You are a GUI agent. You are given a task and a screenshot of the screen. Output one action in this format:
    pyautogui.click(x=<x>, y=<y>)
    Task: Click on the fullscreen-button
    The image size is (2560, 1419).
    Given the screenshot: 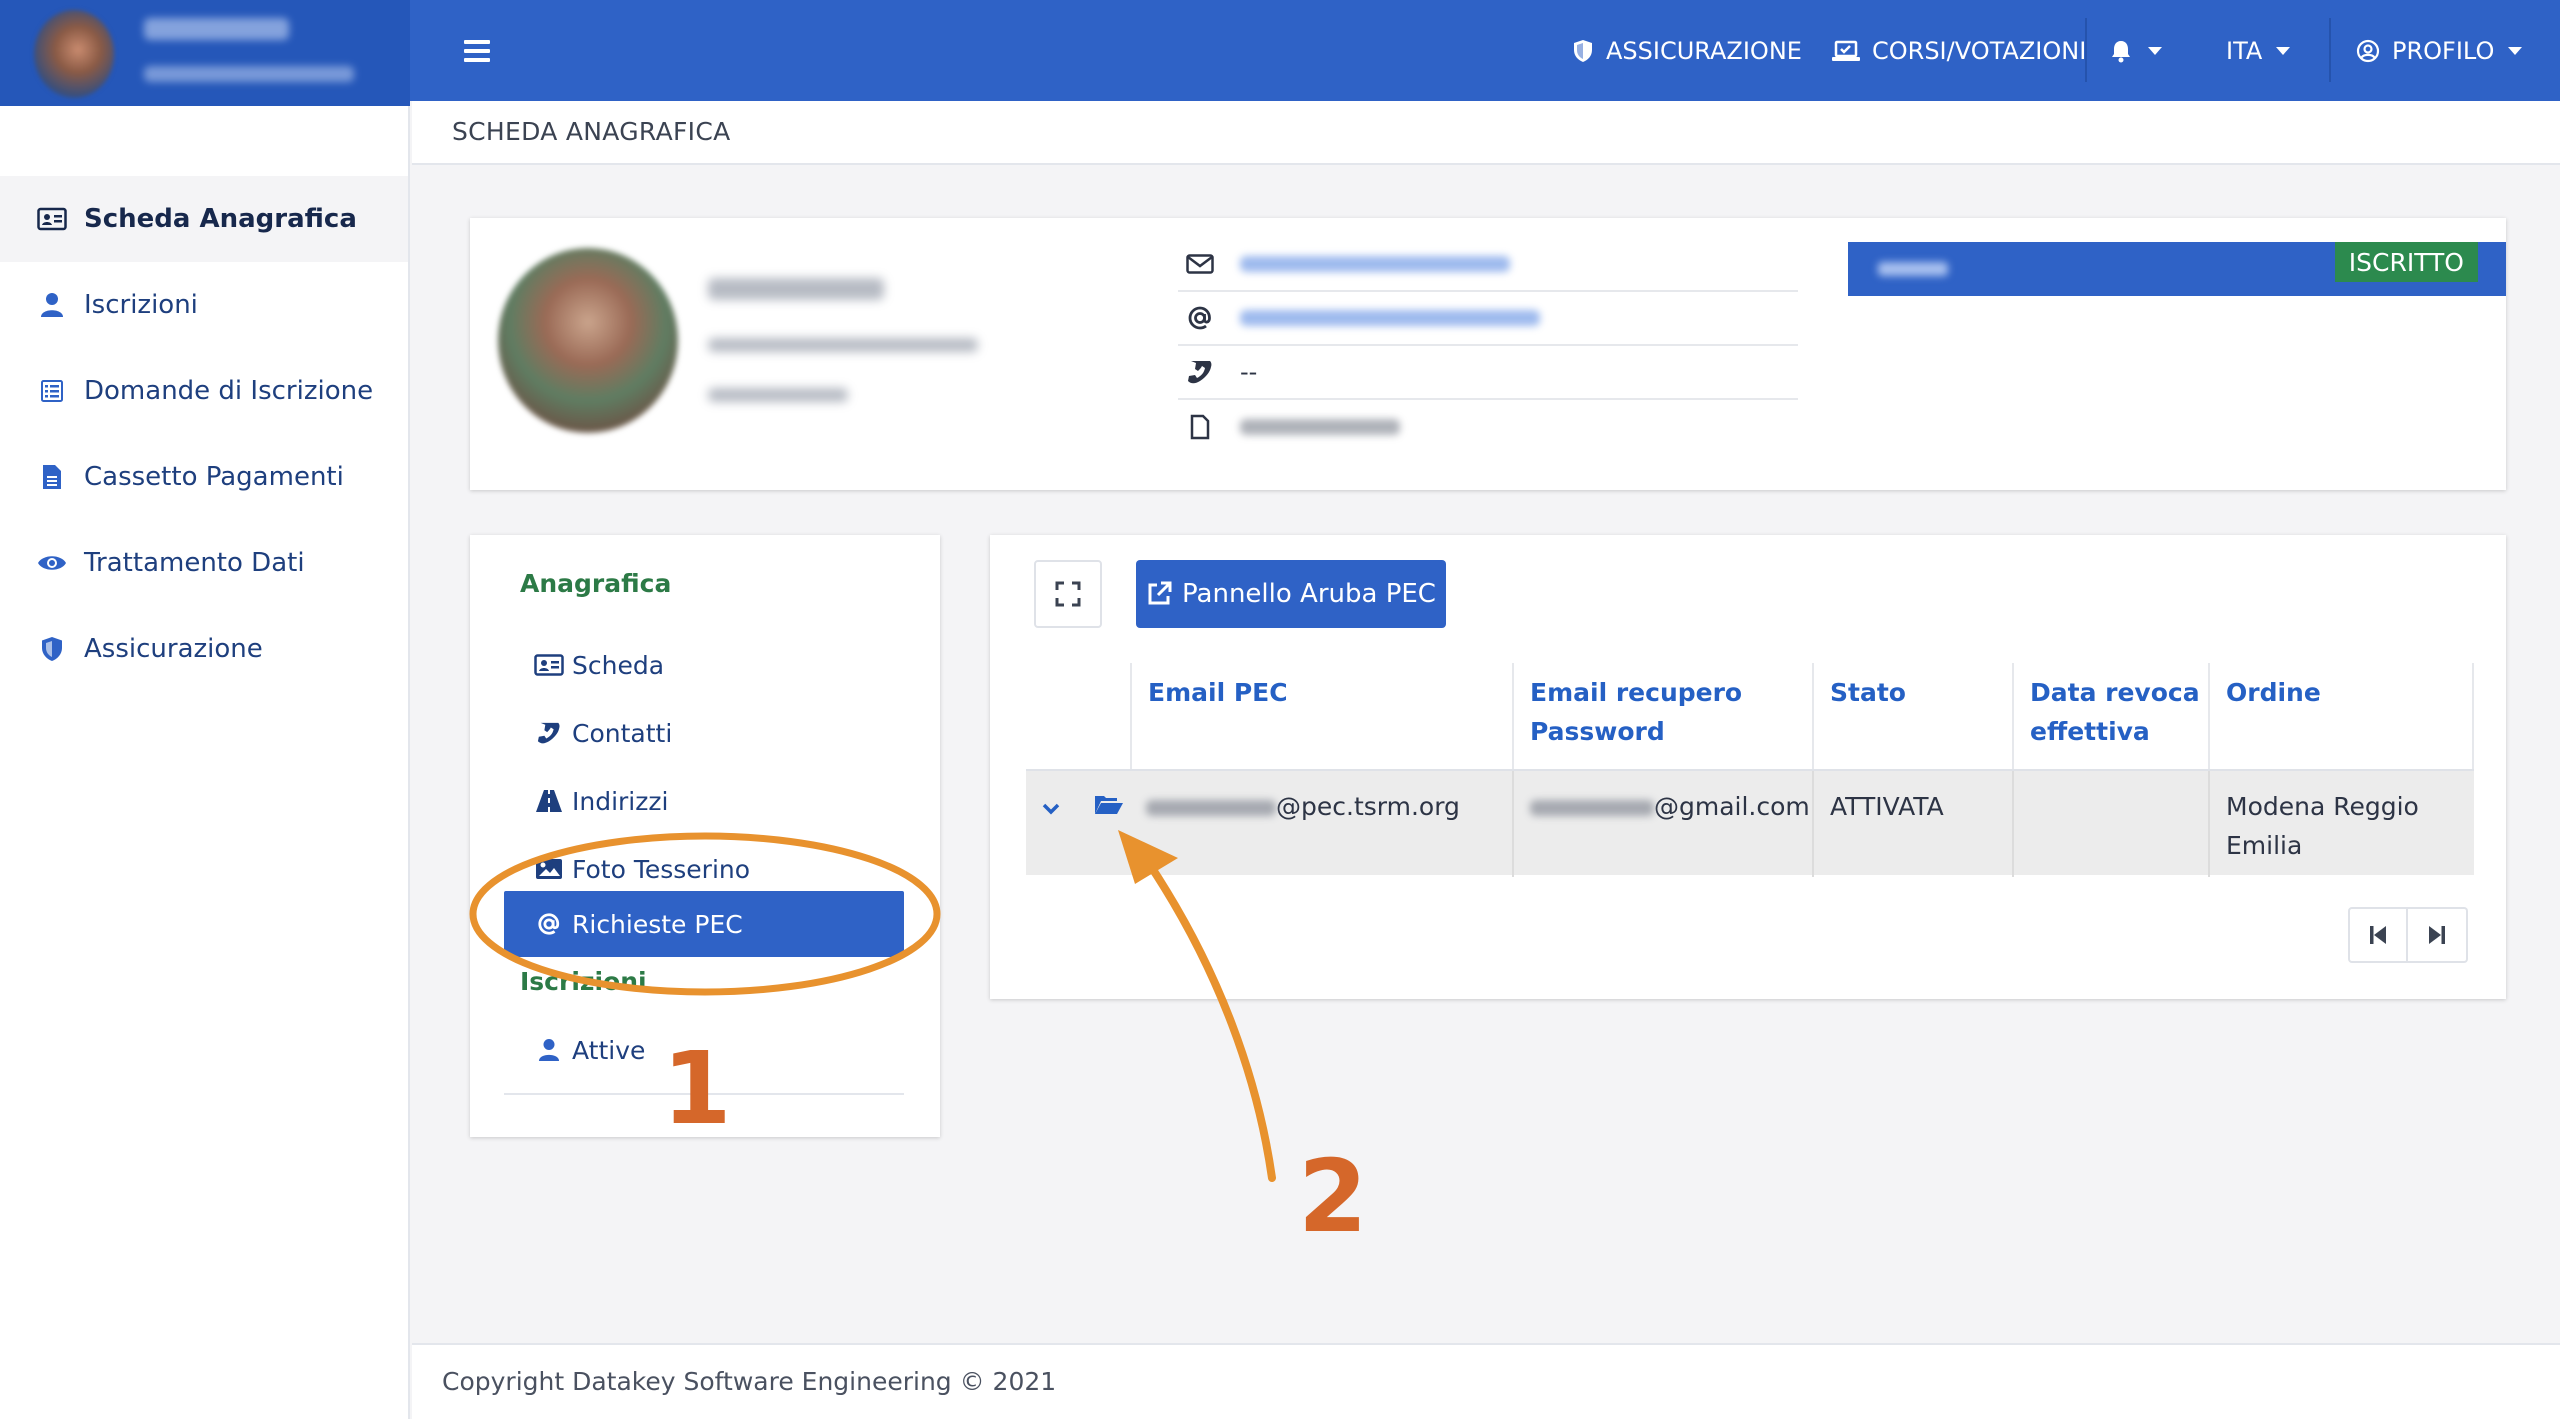 What is the action you would take?
    pyautogui.click(x=1068, y=594)
    